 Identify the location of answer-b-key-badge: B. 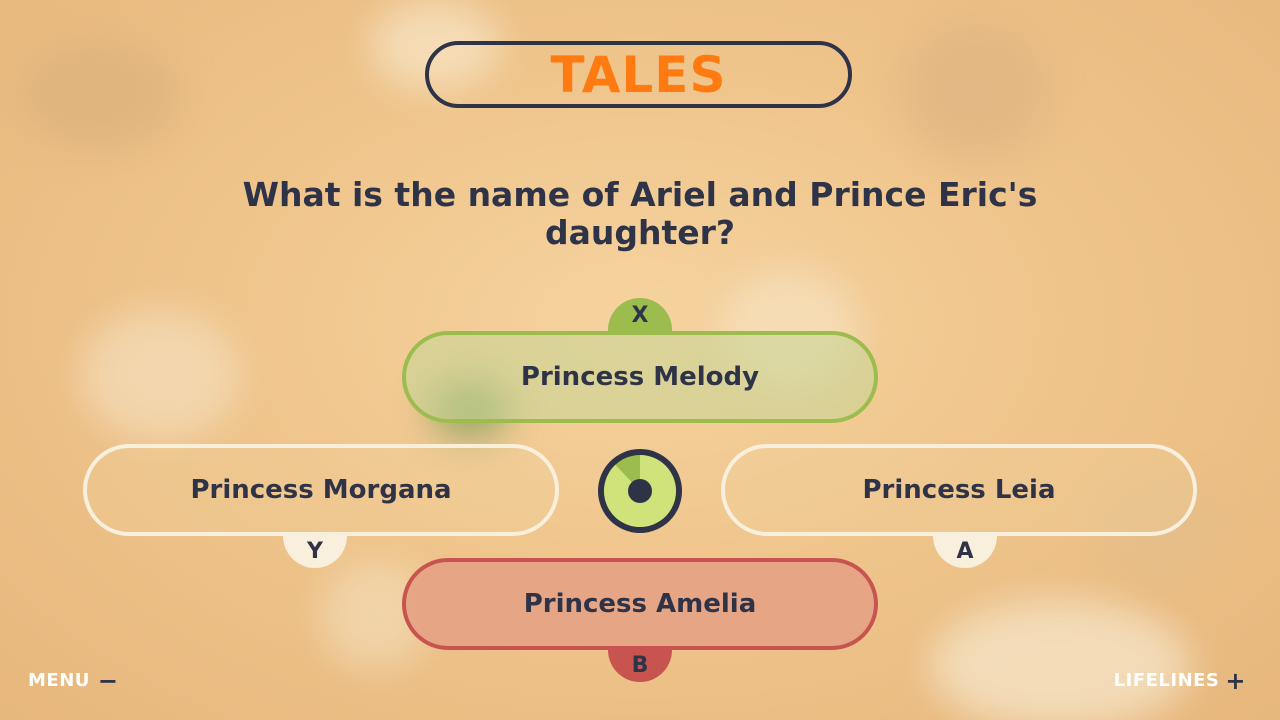
(640, 665).